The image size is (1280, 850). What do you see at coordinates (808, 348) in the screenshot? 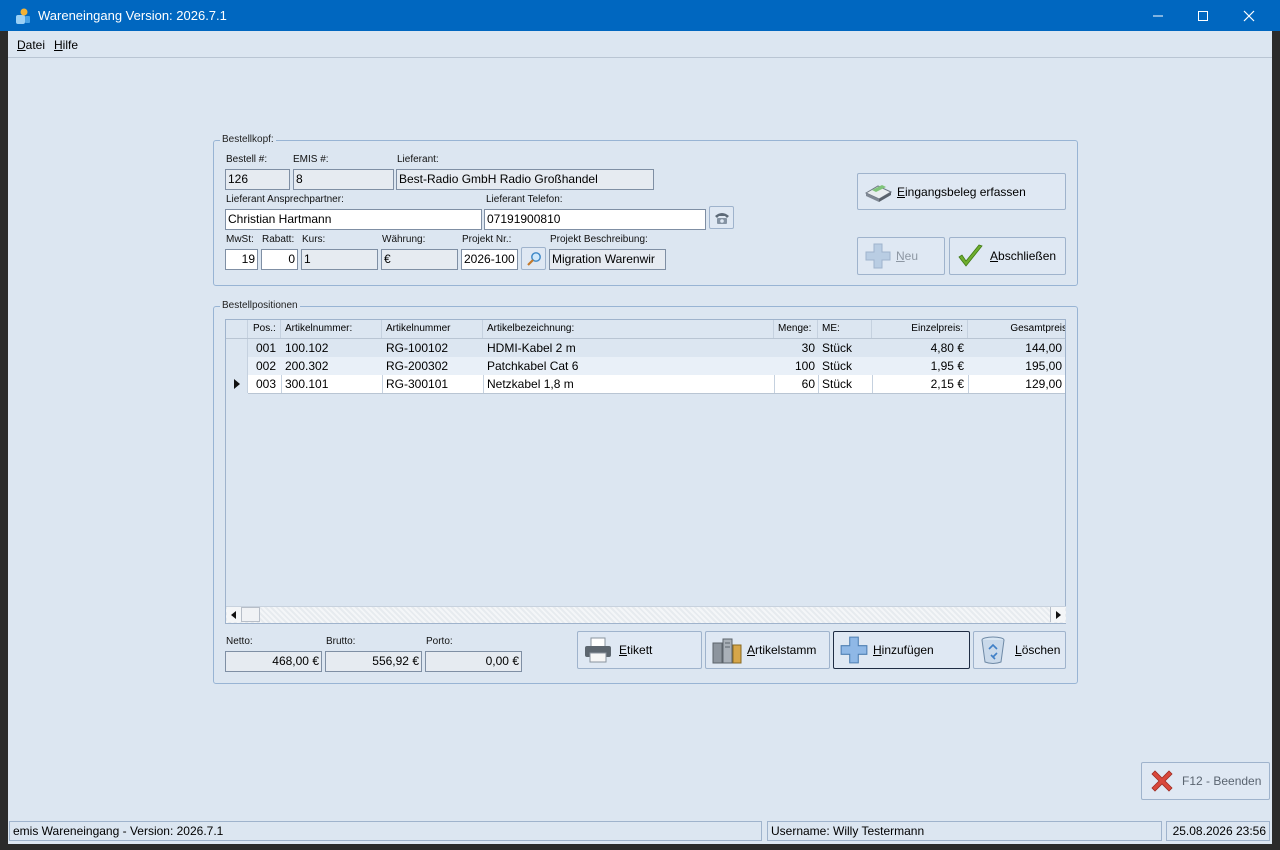
I see `cell-menge: 30` at bounding box center [808, 348].